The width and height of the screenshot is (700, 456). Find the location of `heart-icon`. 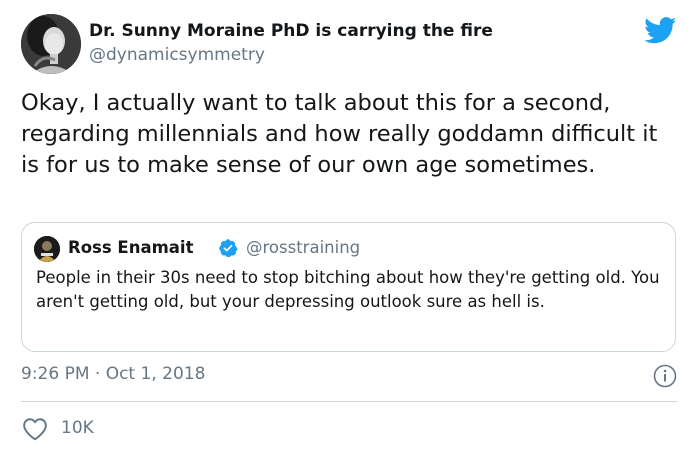

heart-icon is located at coordinates (35, 429).